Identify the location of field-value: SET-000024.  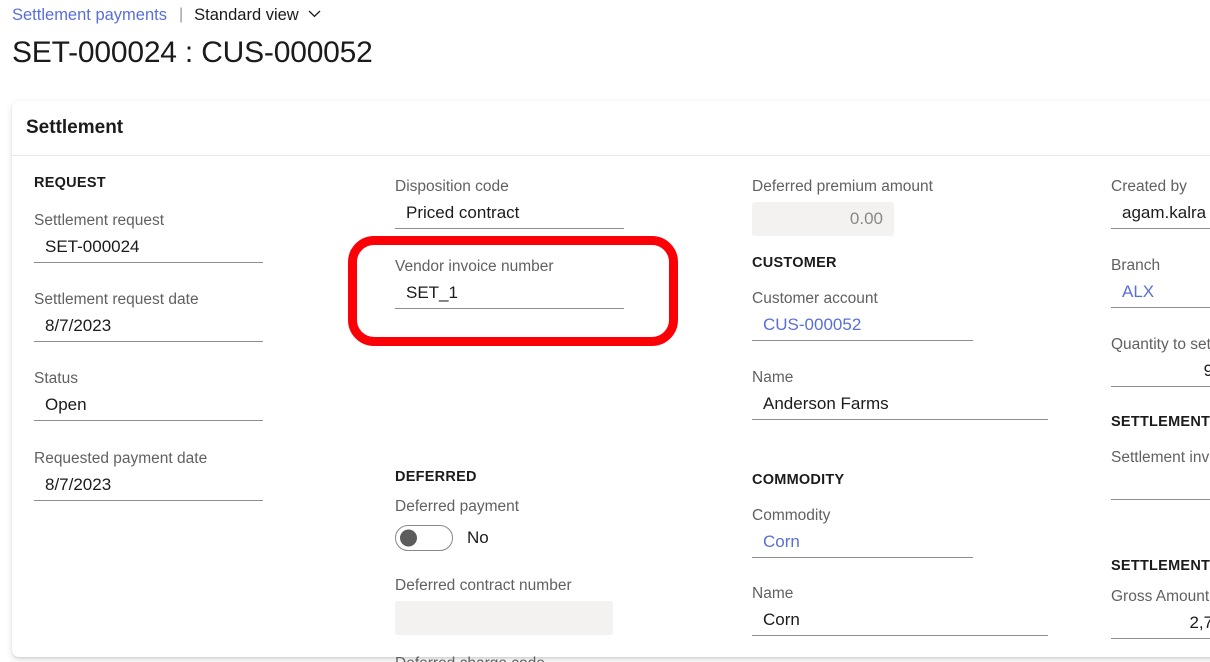
(148, 247).